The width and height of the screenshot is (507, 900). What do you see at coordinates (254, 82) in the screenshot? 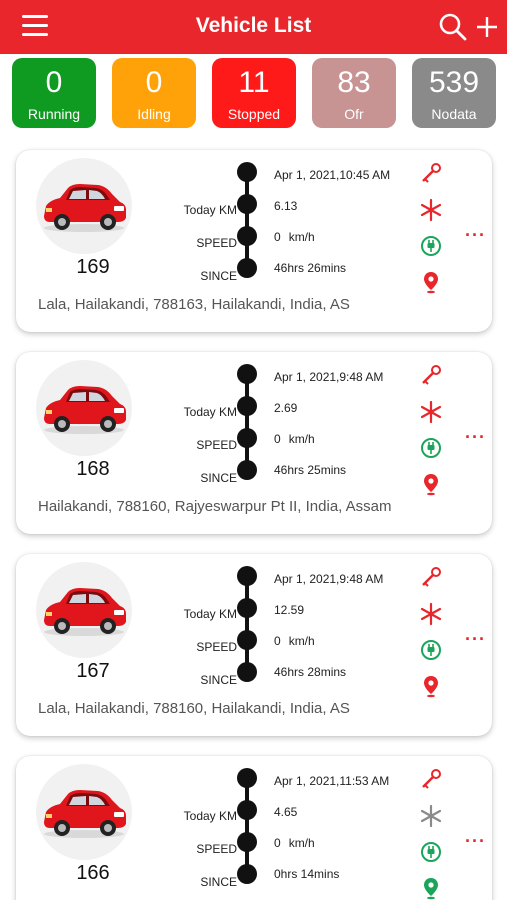
I see `status-count: 11` at bounding box center [254, 82].